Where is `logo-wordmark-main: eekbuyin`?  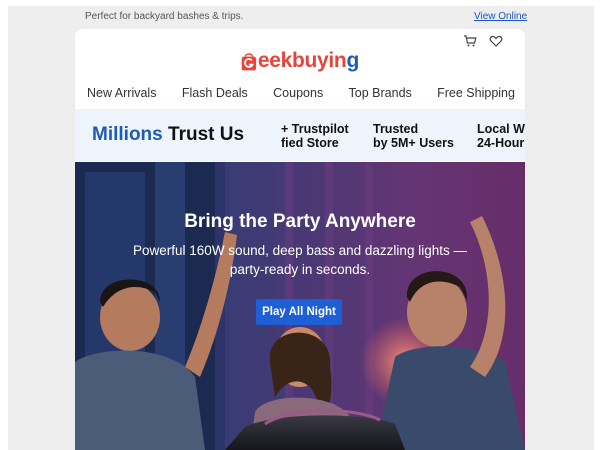
logo-wordmark-main: eekbuyin is located at coordinates (302, 60).